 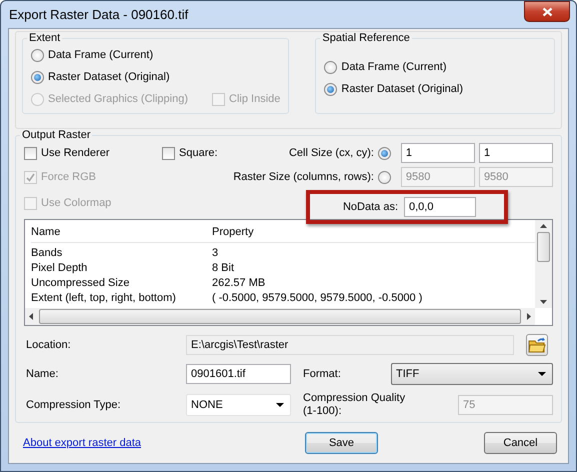 What do you see at coordinates (43, 374) in the screenshot?
I see `field-label: Name:` at bounding box center [43, 374].